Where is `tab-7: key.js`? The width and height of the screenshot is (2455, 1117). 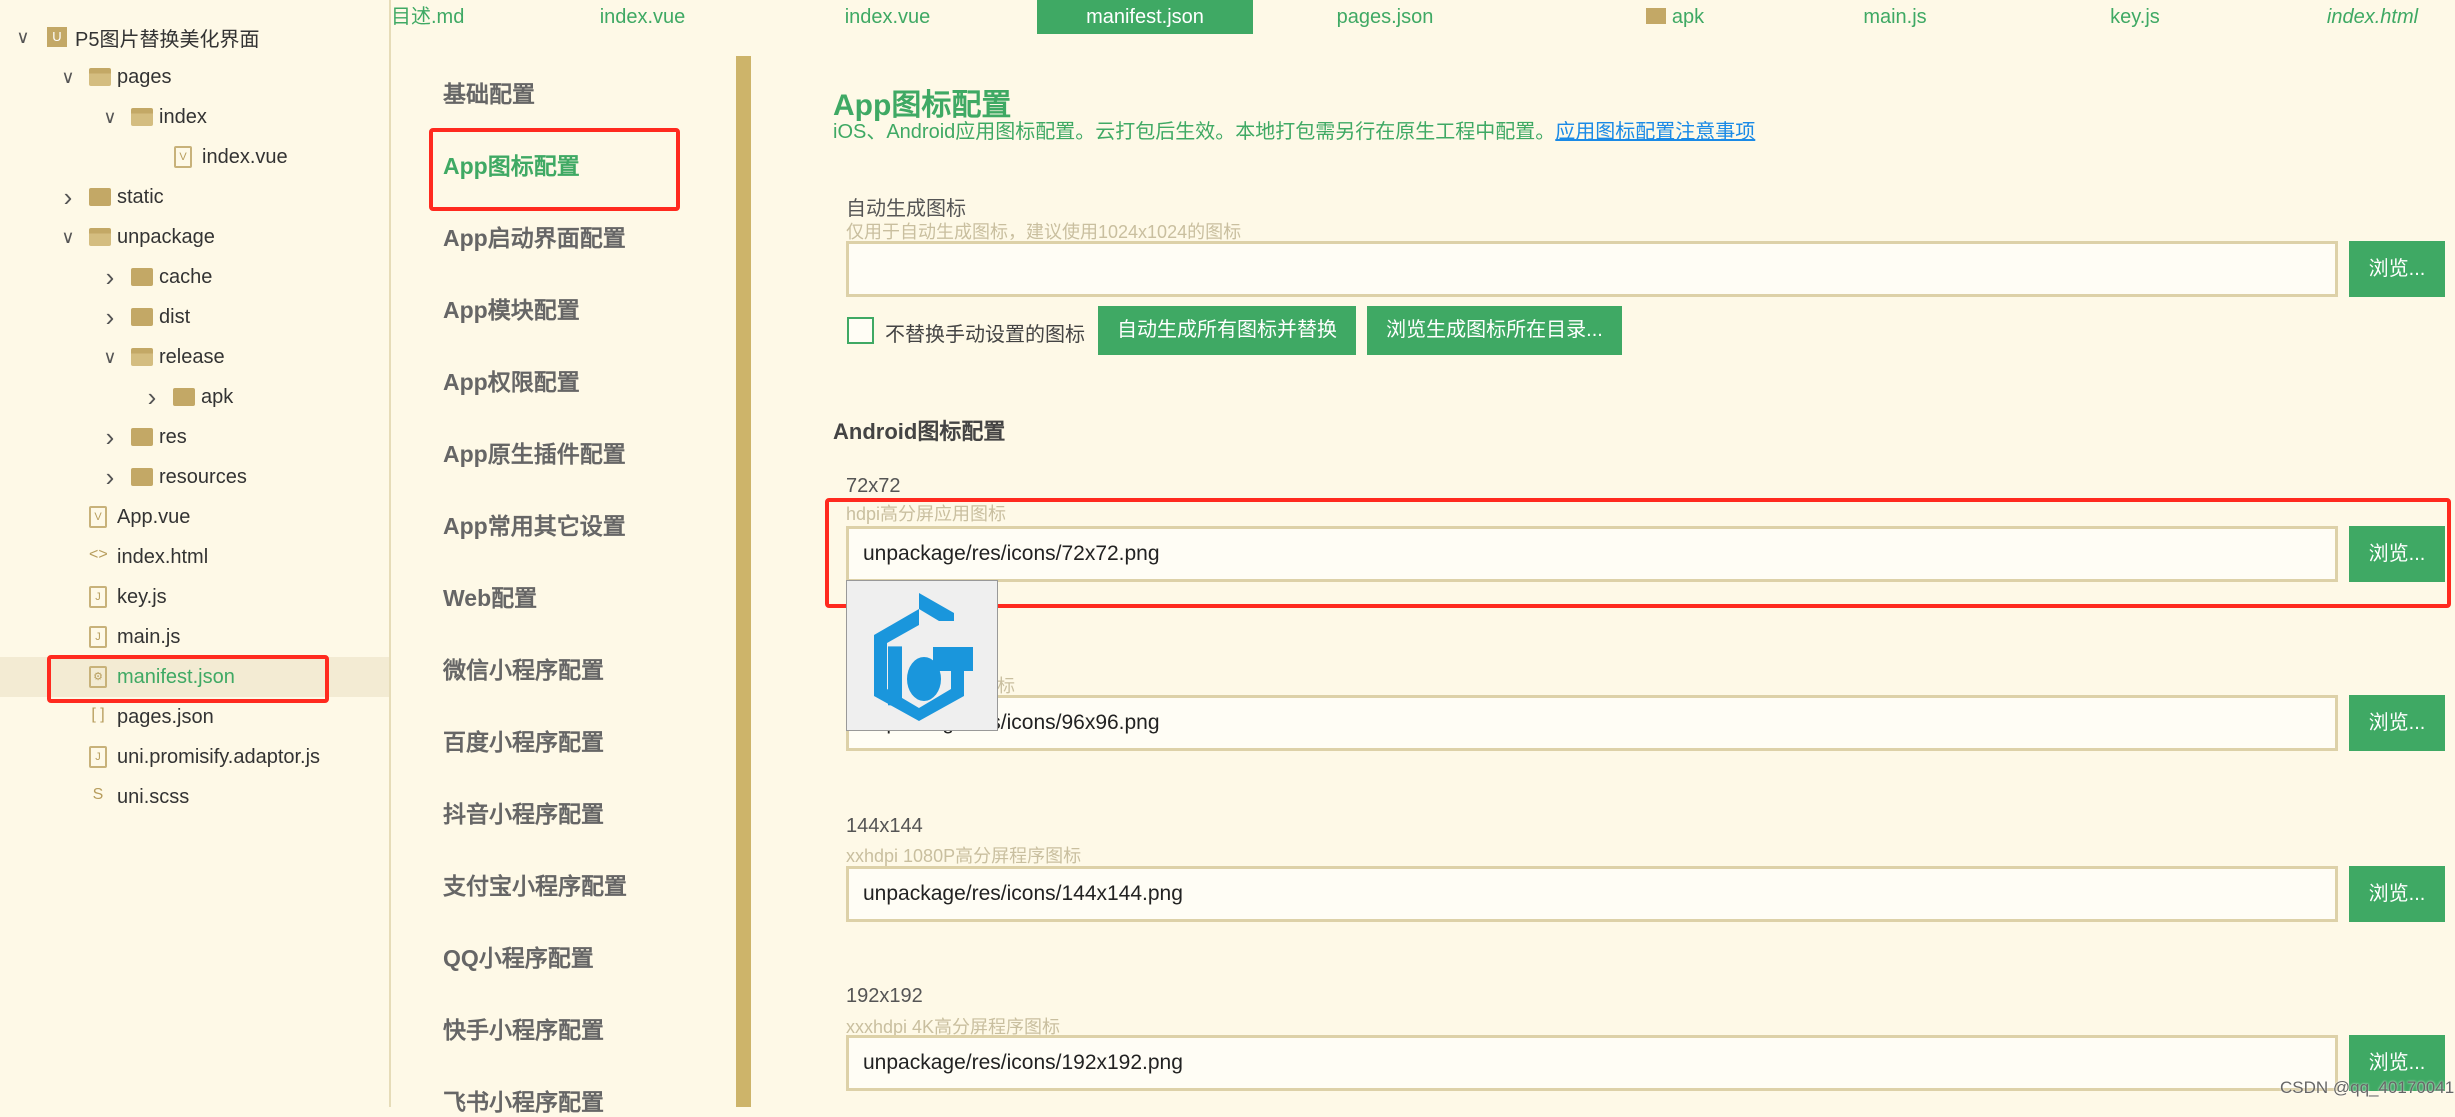 tab-7: key.js is located at coordinates (2135, 17).